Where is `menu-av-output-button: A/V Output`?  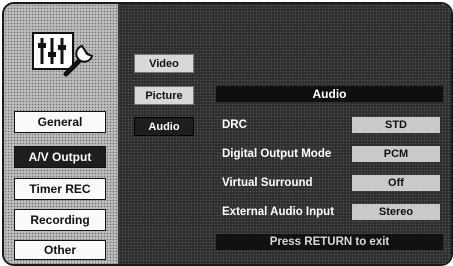
menu-av-output-button: A/V Output is located at coordinates (60, 157).